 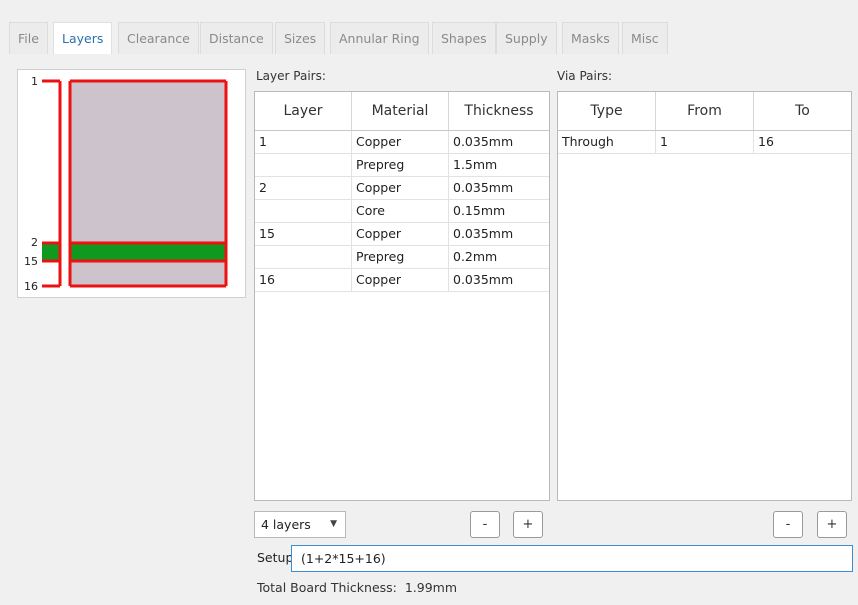 I want to click on total-board-thickness: Total Board Thickness: 1.99mm, so click(x=357, y=587).